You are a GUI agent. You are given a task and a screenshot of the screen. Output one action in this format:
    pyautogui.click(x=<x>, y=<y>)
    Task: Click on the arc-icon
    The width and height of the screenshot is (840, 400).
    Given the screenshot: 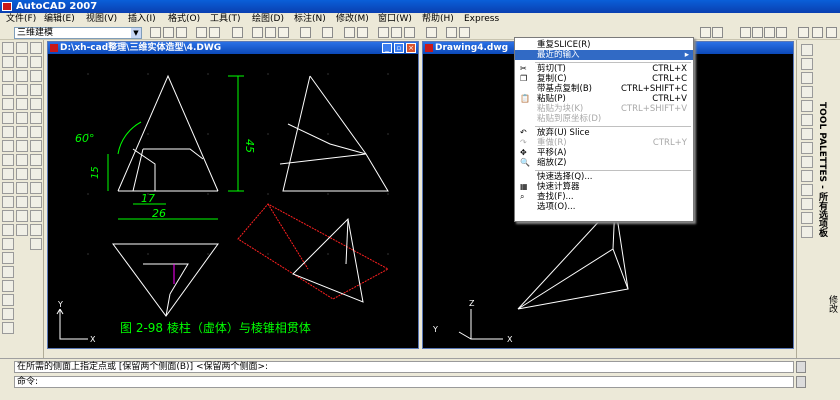 What is the action you would take?
    pyautogui.click(x=22, y=104)
    